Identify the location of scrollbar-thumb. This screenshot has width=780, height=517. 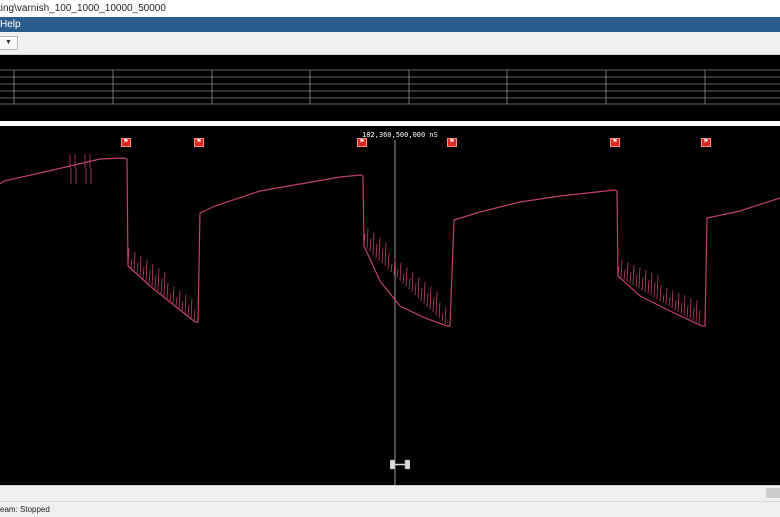
(773, 493).